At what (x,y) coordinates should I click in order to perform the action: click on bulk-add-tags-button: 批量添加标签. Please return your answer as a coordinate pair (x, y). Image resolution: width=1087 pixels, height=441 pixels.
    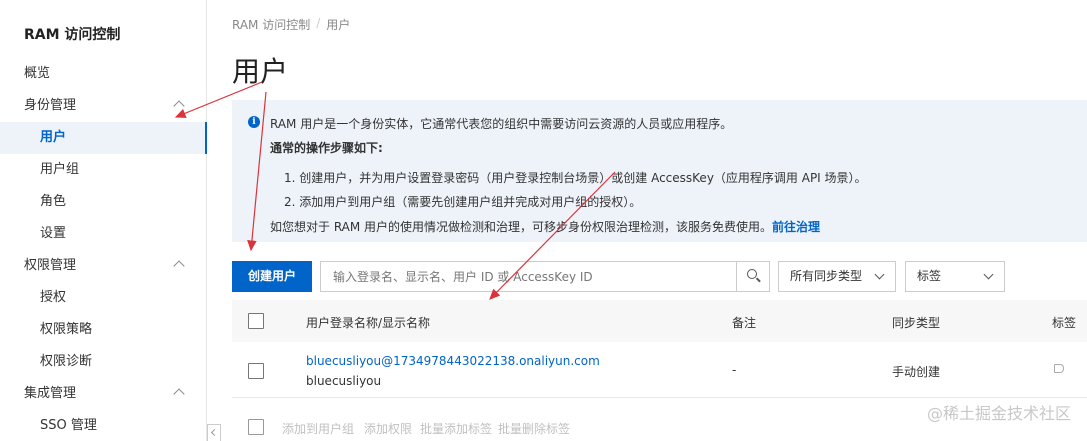
    Looking at the image, I should click on (456, 428).